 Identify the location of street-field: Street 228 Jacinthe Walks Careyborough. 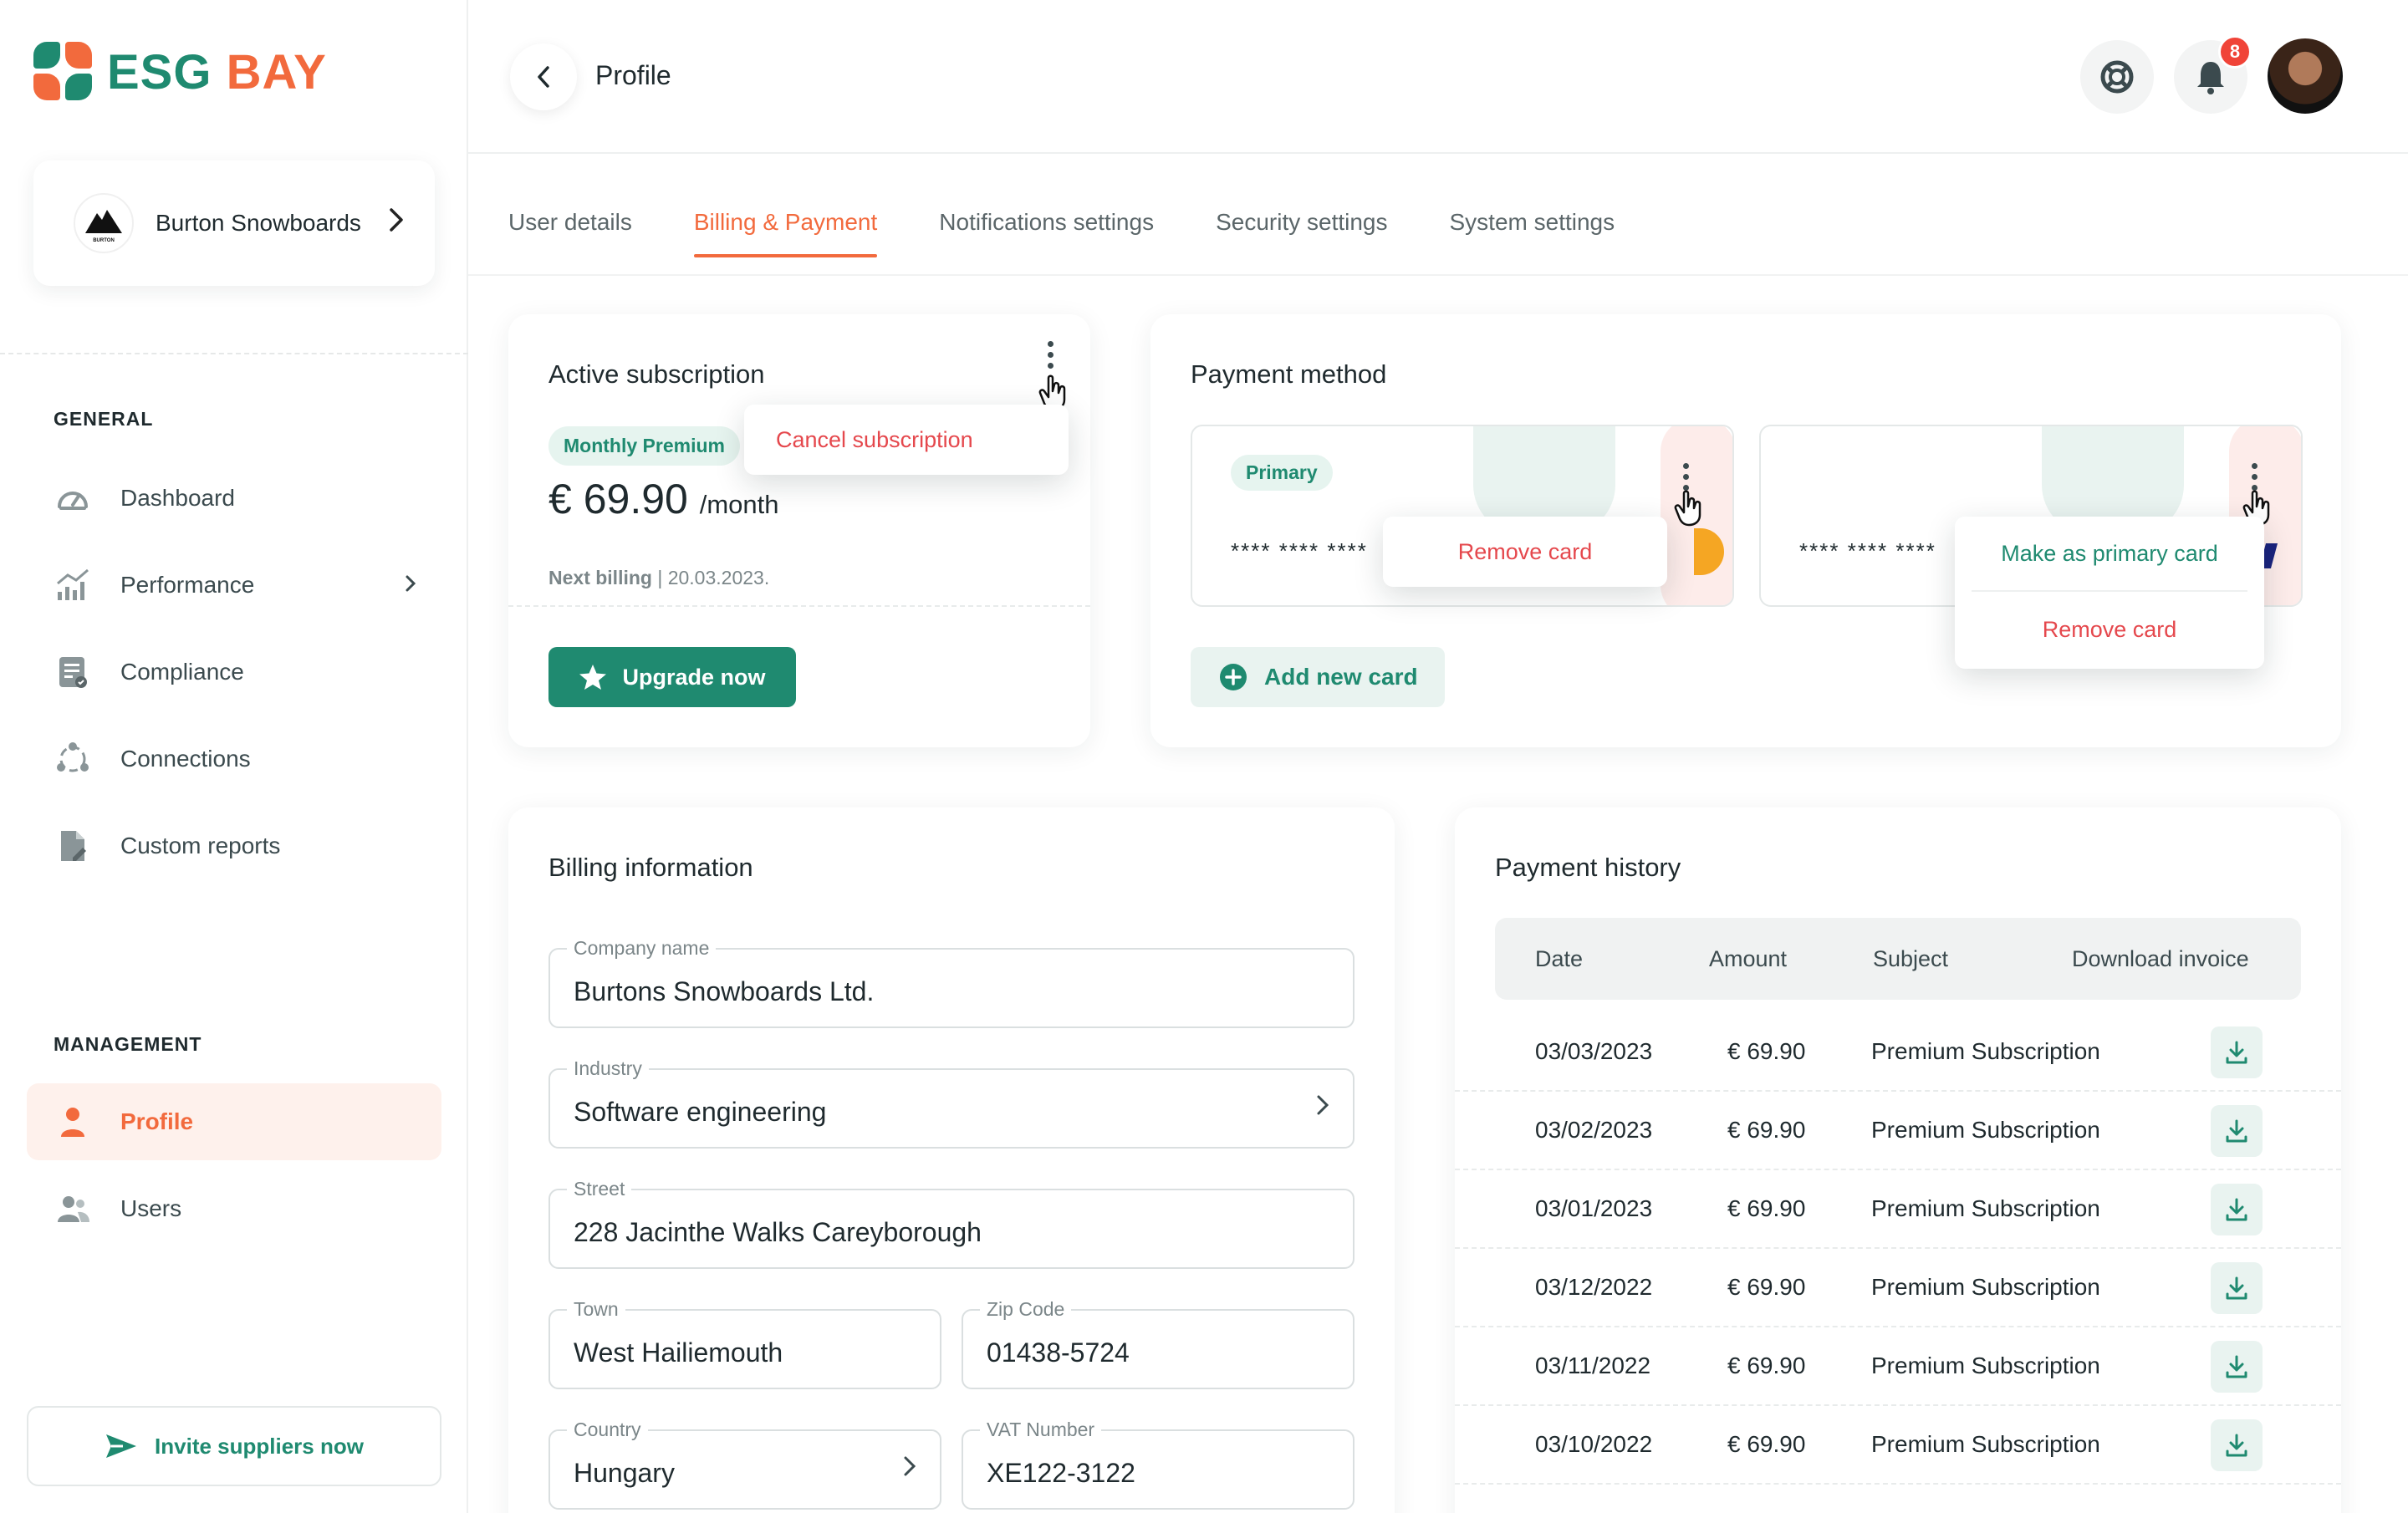
(951, 1223).